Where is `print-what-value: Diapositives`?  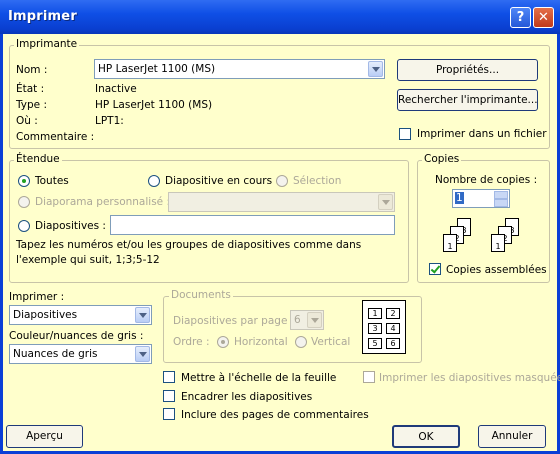
print-what-value: Diapositives is located at coordinates (45, 315).